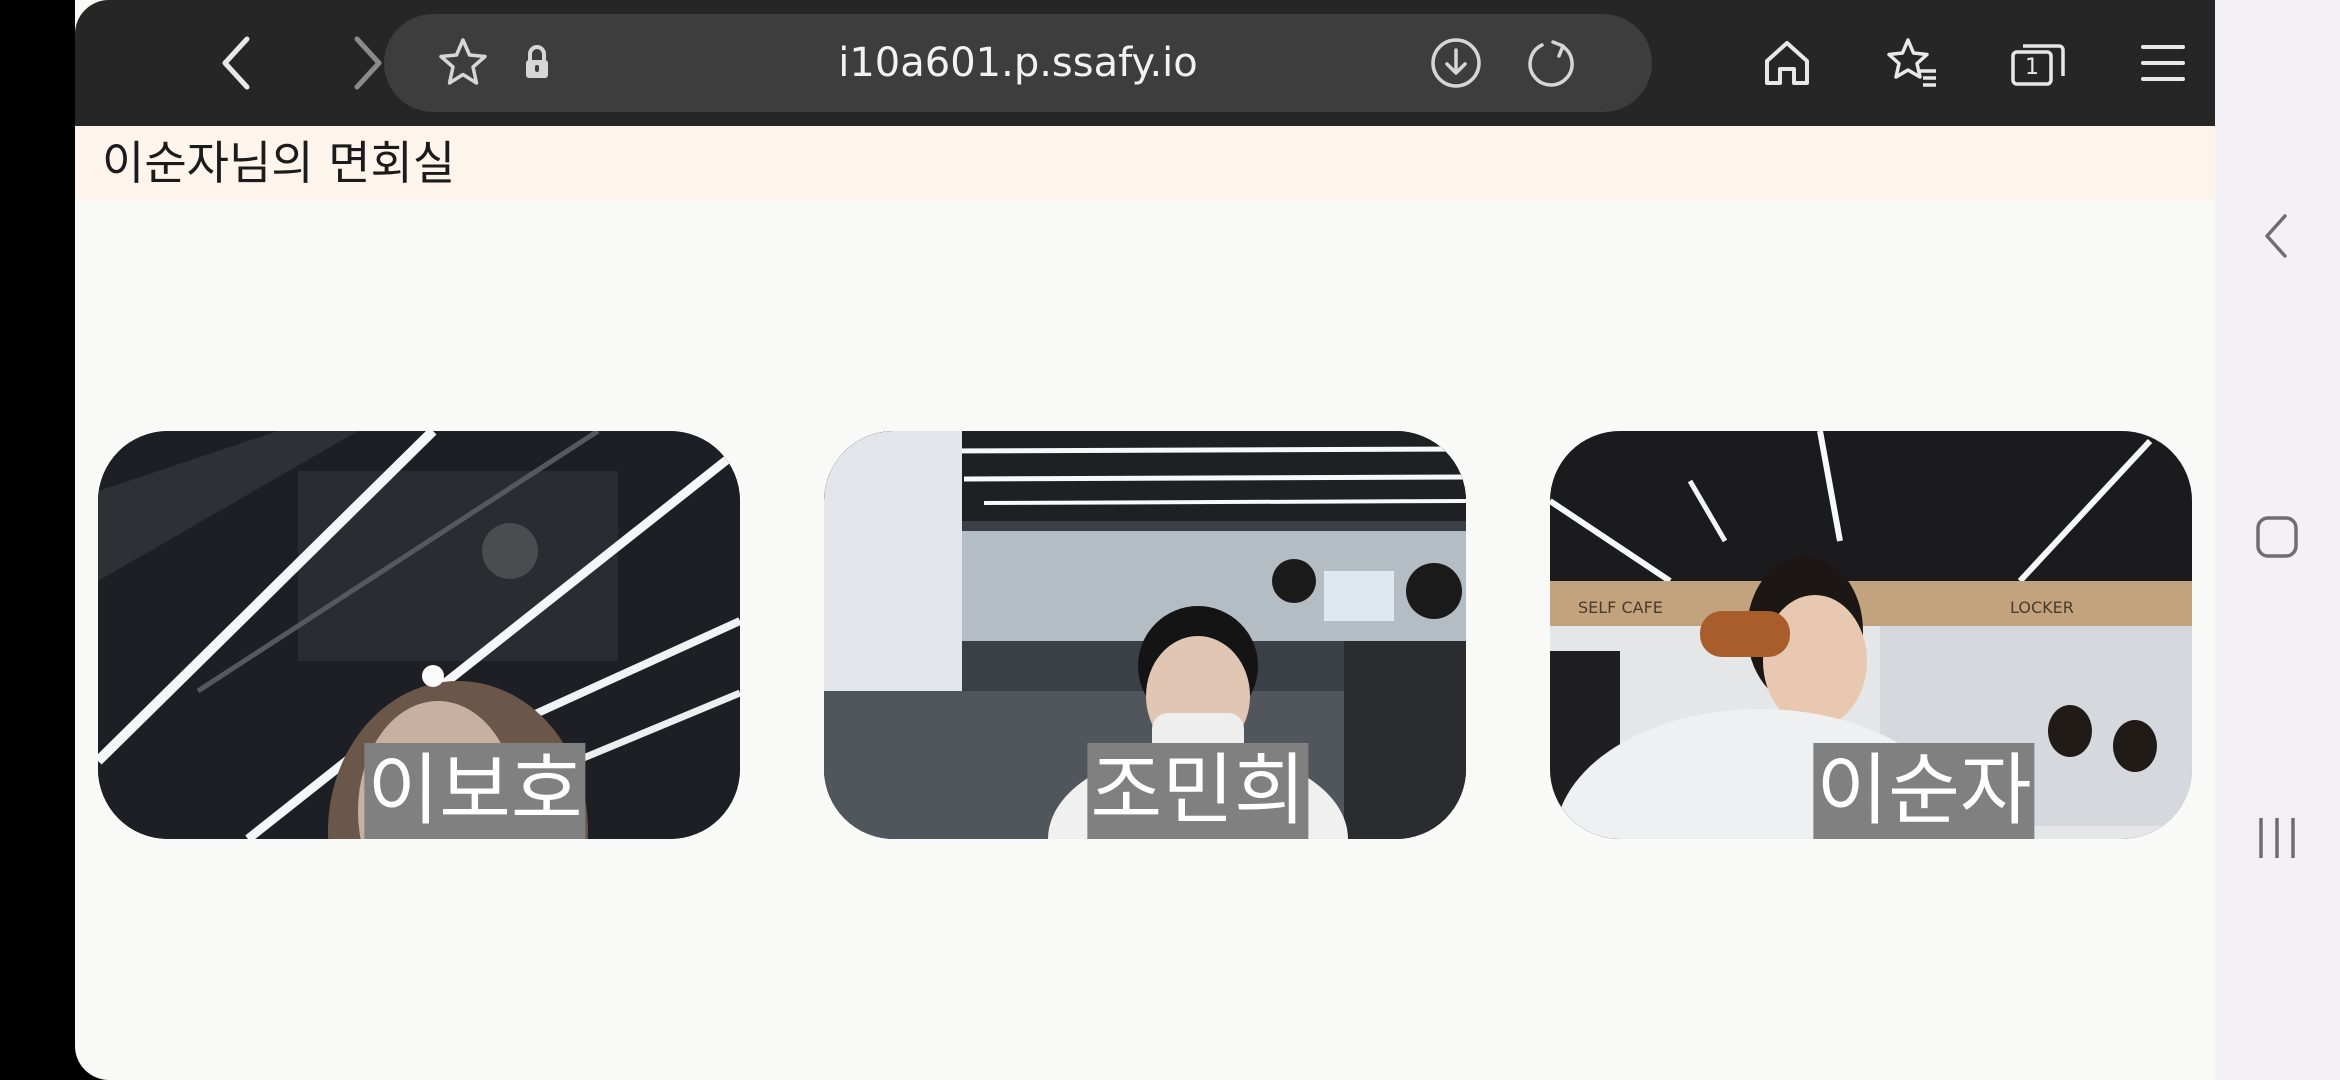 Image resolution: width=2340 pixels, height=1080 pixels. What do you see at coordinates (1018, 63) in the screenshot?
I see `address-bar: i10a601.p.ssafy.io` at bounding box center [1018, 63].